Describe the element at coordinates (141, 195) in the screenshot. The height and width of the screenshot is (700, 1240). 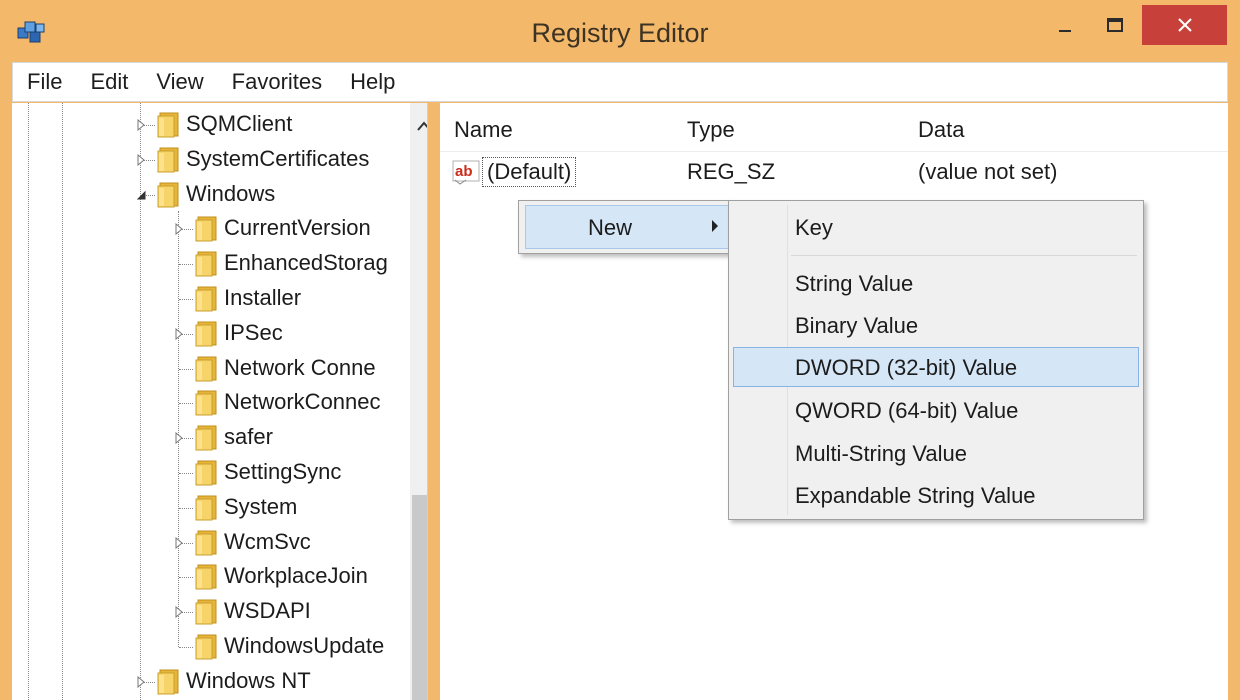
I see `collapse-arrow-icon` at that location.